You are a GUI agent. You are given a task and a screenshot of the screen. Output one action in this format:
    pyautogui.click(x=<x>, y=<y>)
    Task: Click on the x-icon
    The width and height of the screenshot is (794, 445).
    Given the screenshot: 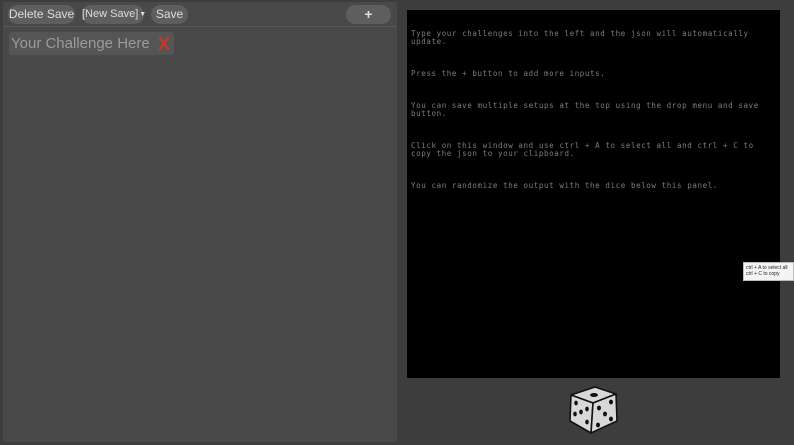 What is the action you would take?
    pyautogui.click(x=164, y=43)
    